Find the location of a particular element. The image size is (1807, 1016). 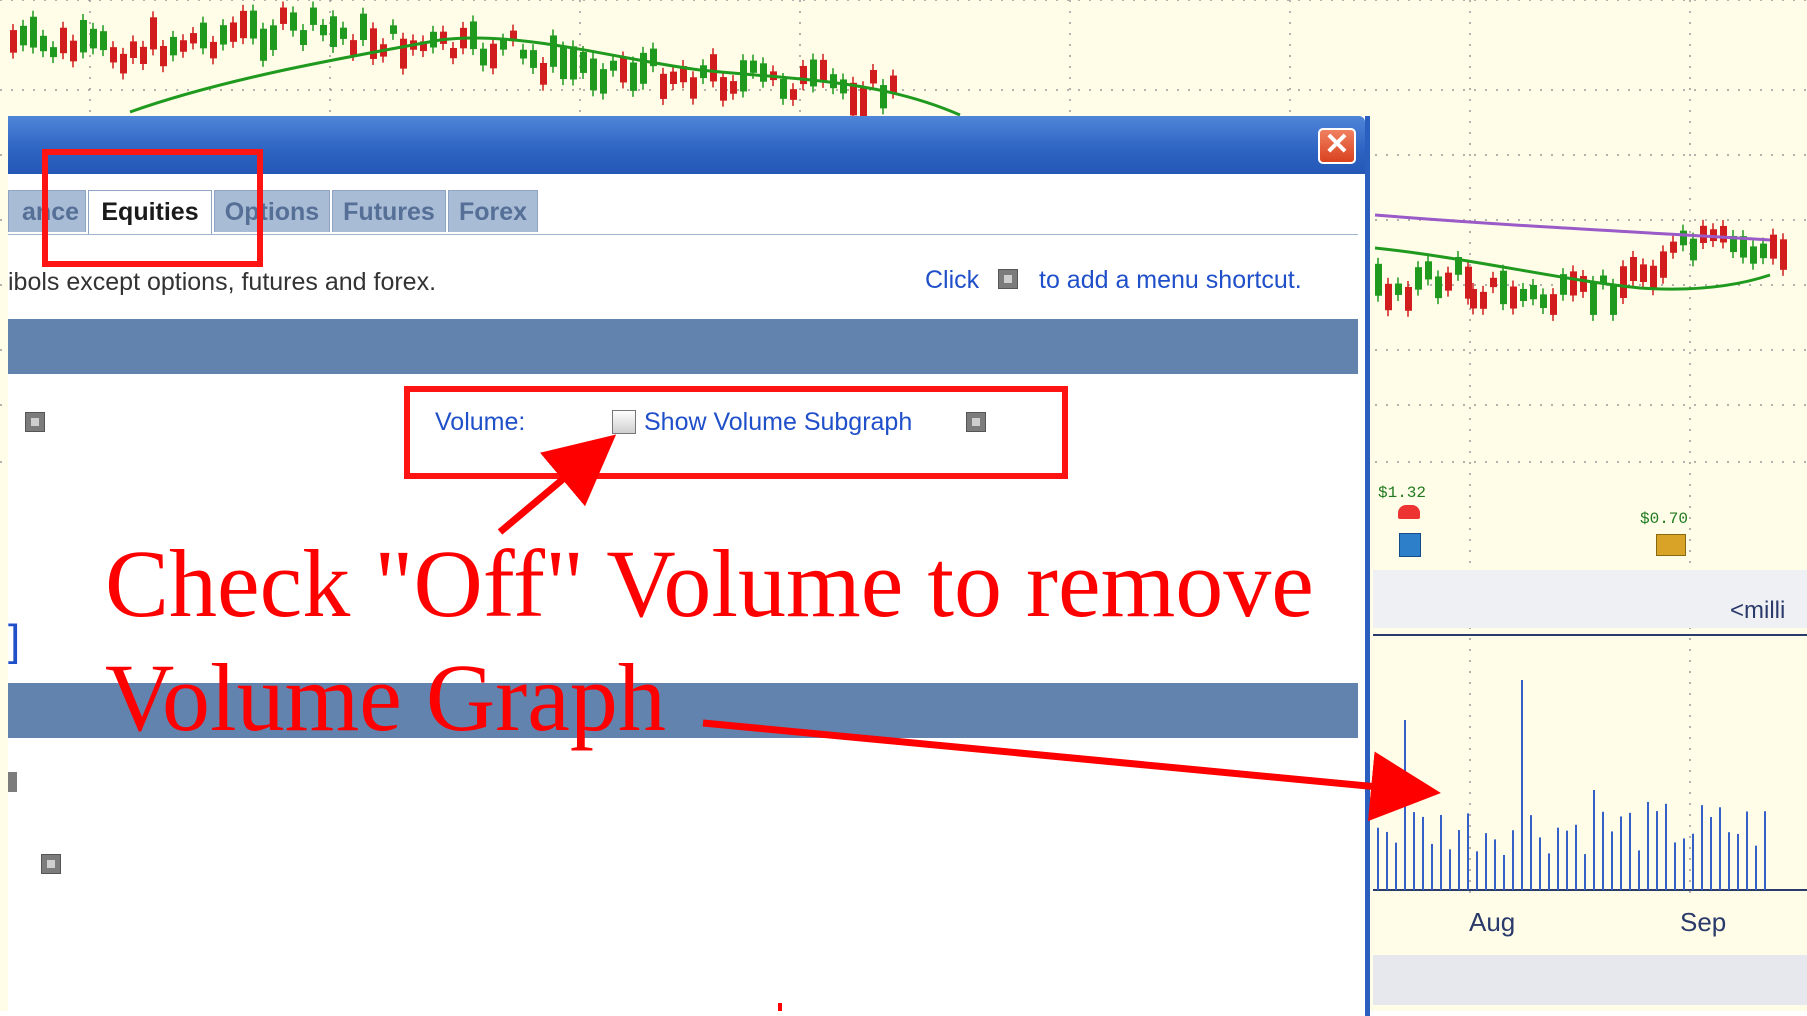

bracket-glyph: ] is located at coordinates (14, 640).